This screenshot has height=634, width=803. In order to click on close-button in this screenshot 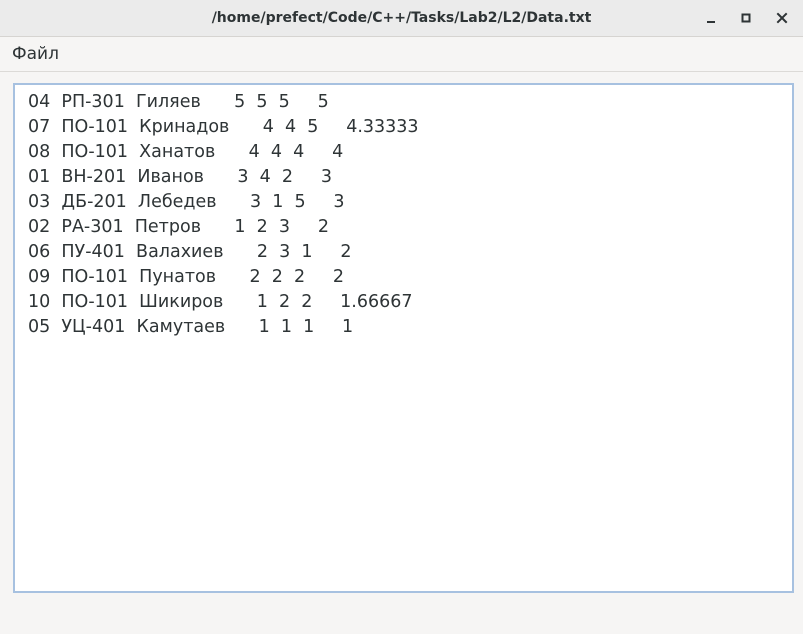, I will do `click(782, 18)`.